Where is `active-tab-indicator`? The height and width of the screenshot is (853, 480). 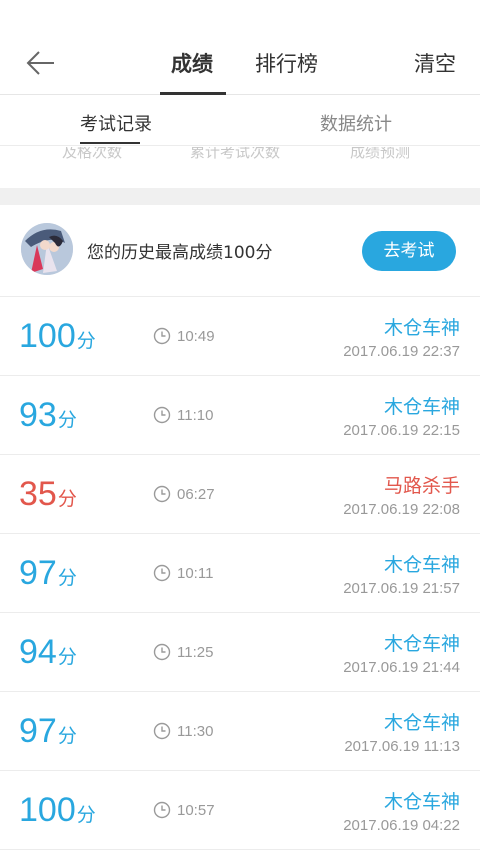
active-tab-indicator is located at coordinates (193, 93).